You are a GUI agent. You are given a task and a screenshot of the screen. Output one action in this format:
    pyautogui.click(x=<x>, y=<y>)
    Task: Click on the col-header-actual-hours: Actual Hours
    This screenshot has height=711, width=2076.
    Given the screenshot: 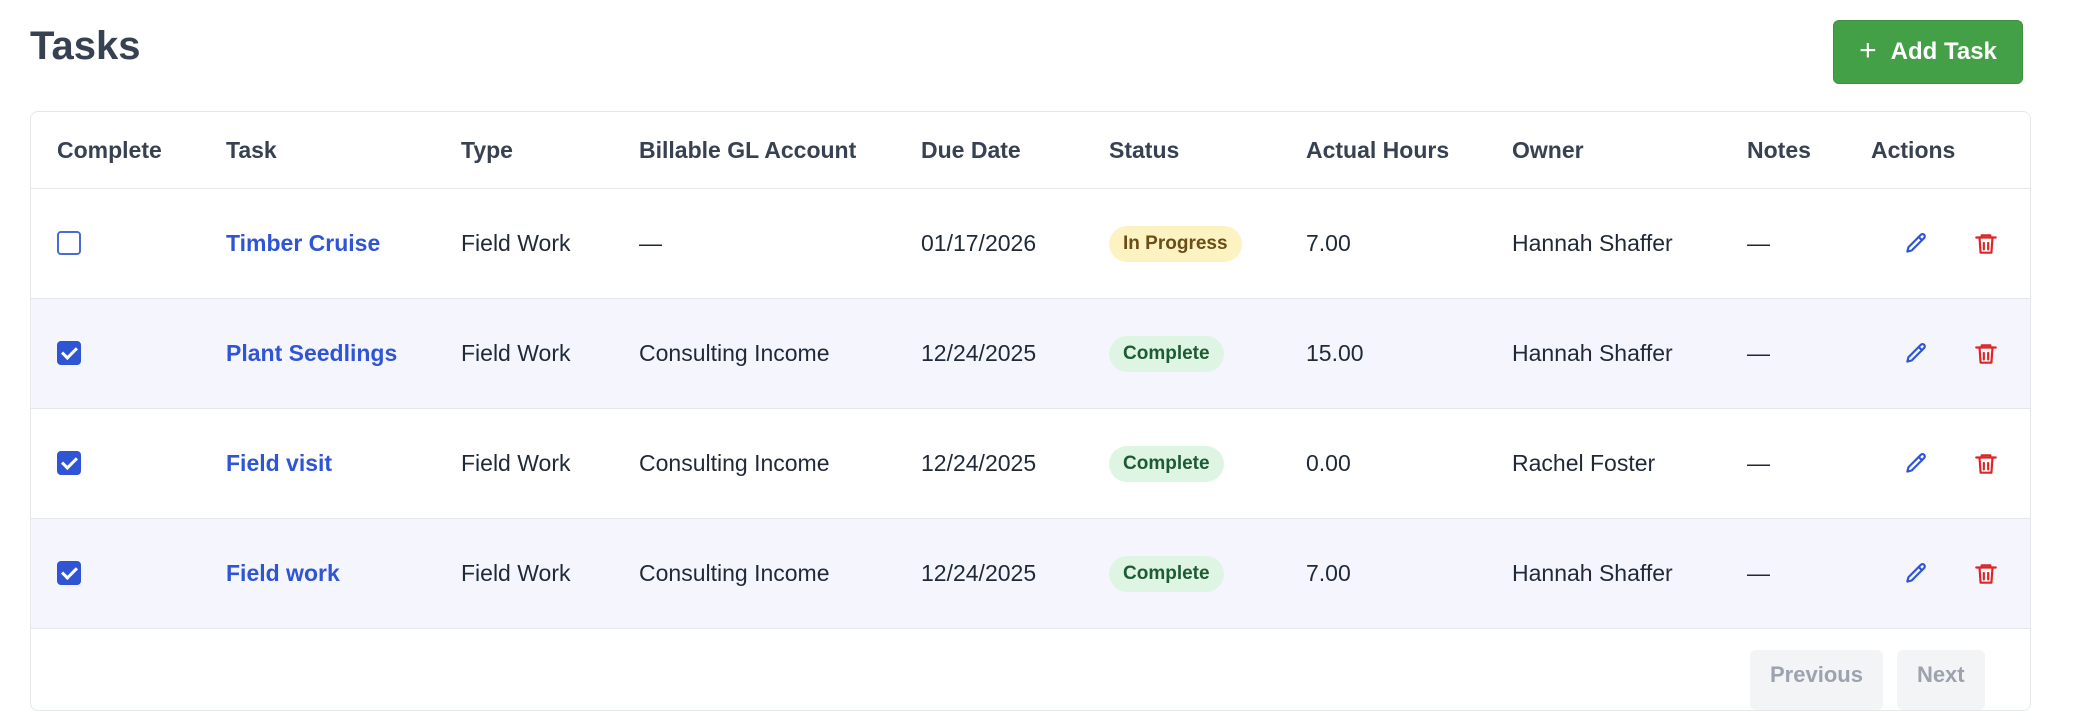 What is the action you would take?
    pyautogui.click(x=1409, y=150)
    